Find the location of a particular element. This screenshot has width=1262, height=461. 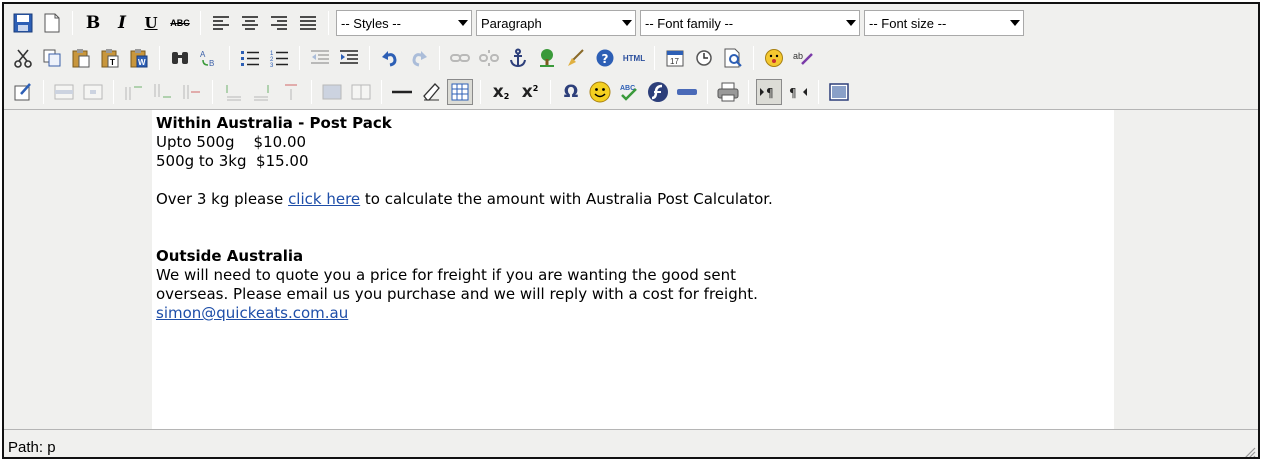

superscript-icon: x2 is located at coordinates (530, 92).